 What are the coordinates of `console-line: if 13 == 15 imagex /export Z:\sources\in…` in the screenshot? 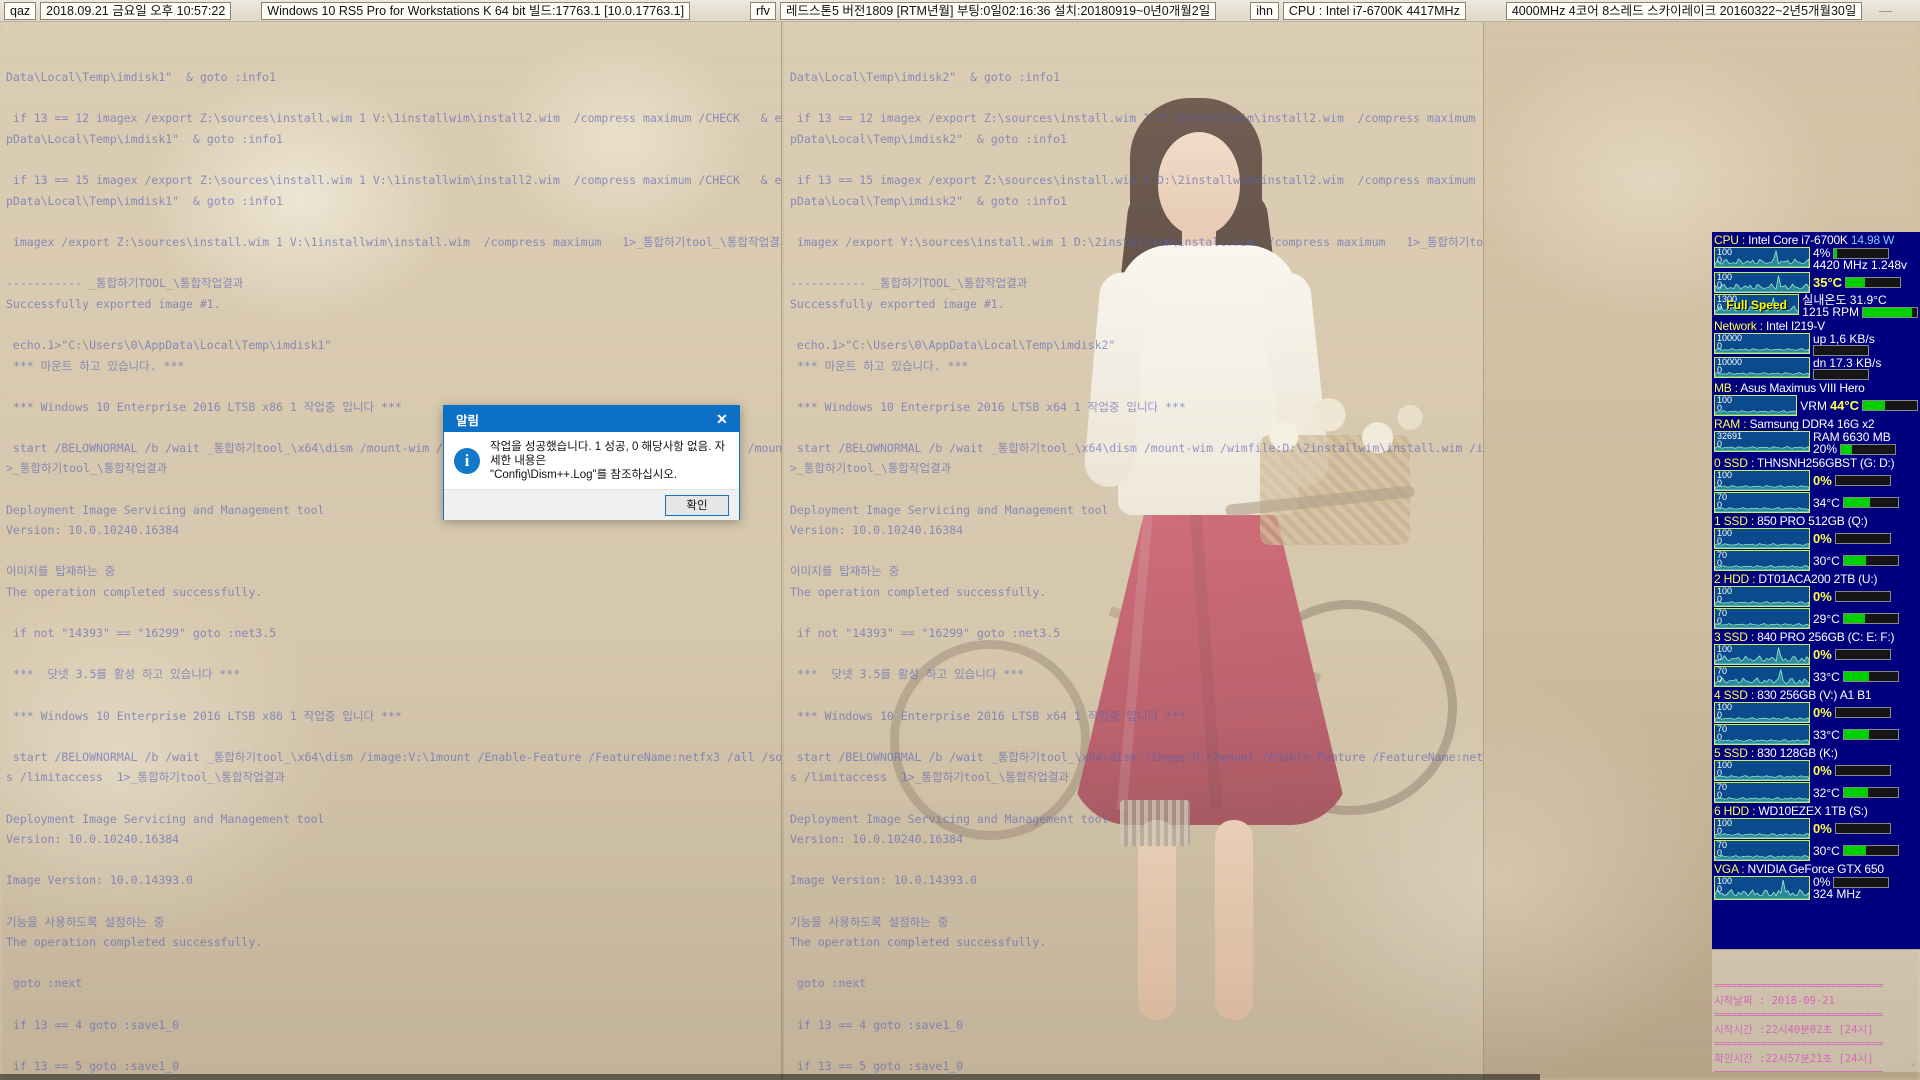 It's located at (1139, 180).